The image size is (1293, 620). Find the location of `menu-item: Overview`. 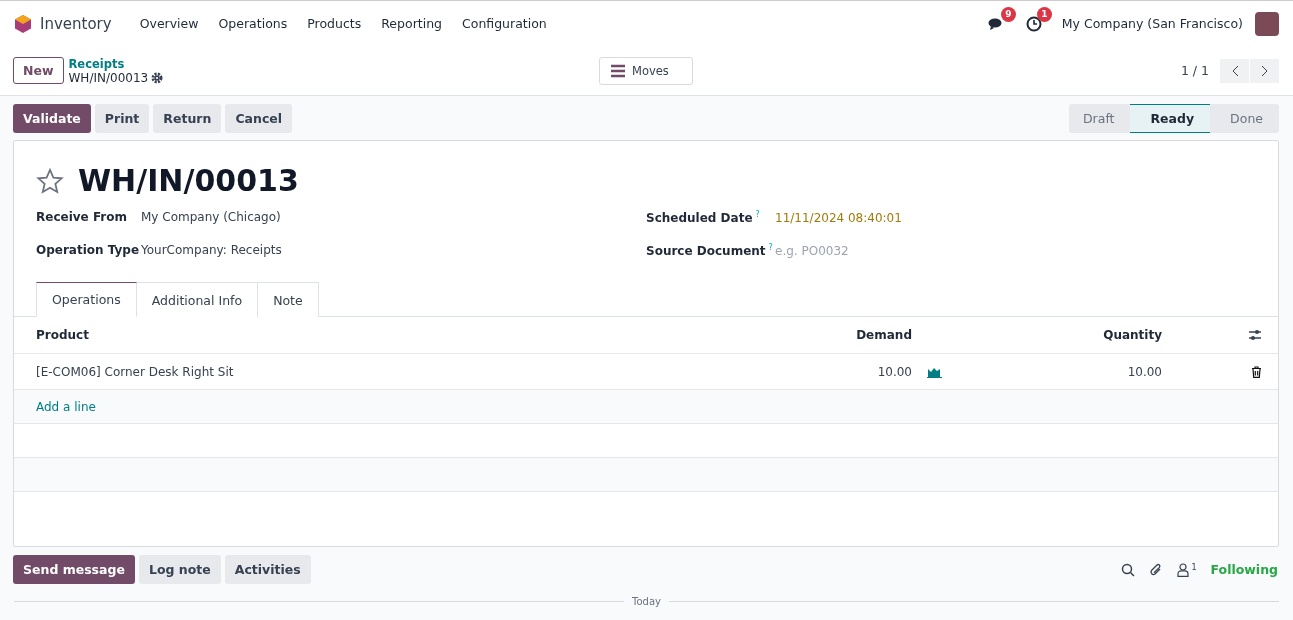

menu-item: Overview is located at coordinates (169, 23).